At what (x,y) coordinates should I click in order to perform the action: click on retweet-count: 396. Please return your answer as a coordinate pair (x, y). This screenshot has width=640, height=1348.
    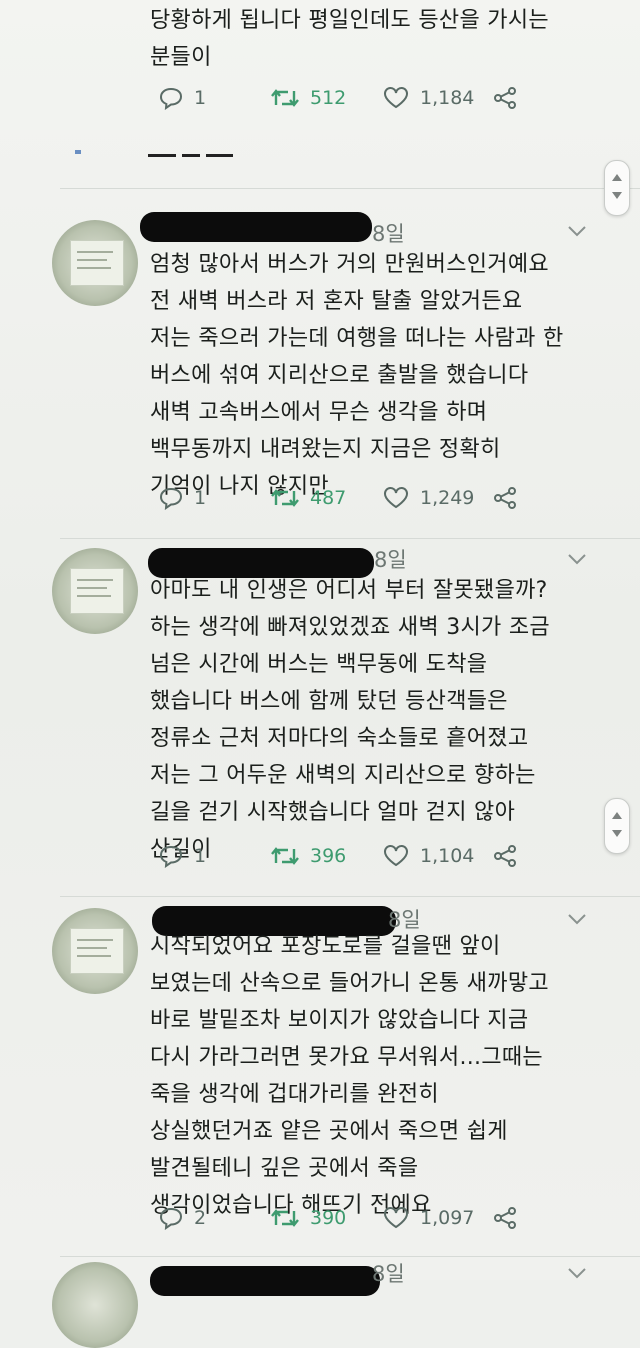
    Looking at the image, I should click on (328, 856).